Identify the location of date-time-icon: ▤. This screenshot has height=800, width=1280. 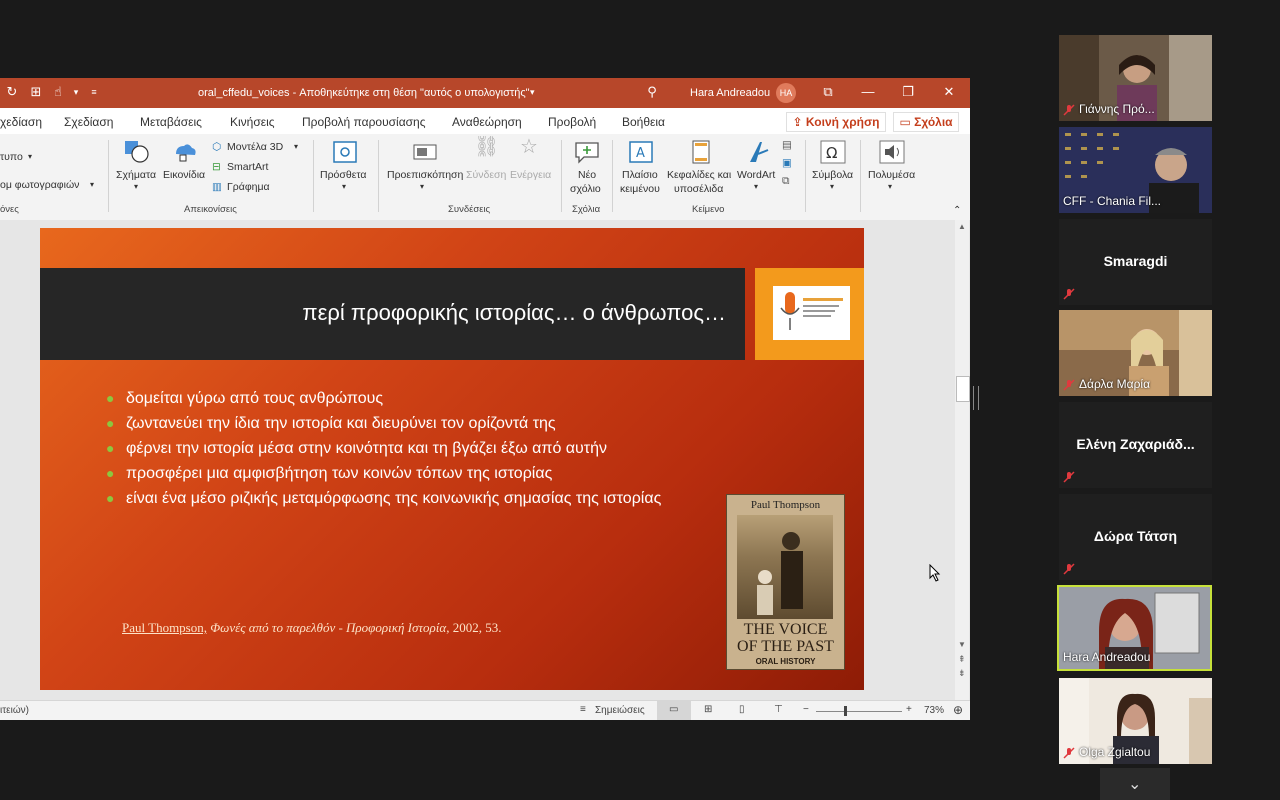
(787, 145).